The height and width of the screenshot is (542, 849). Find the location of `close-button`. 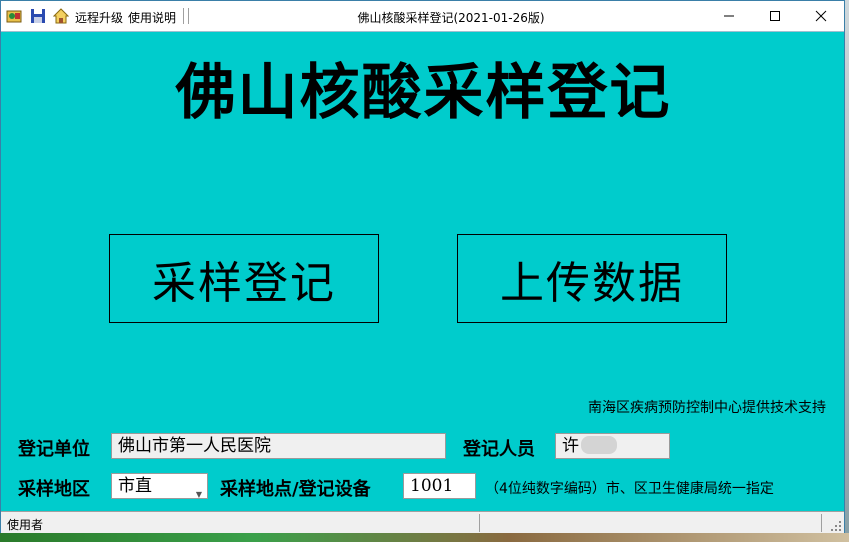

close-button is located at coordinates (821, 16).